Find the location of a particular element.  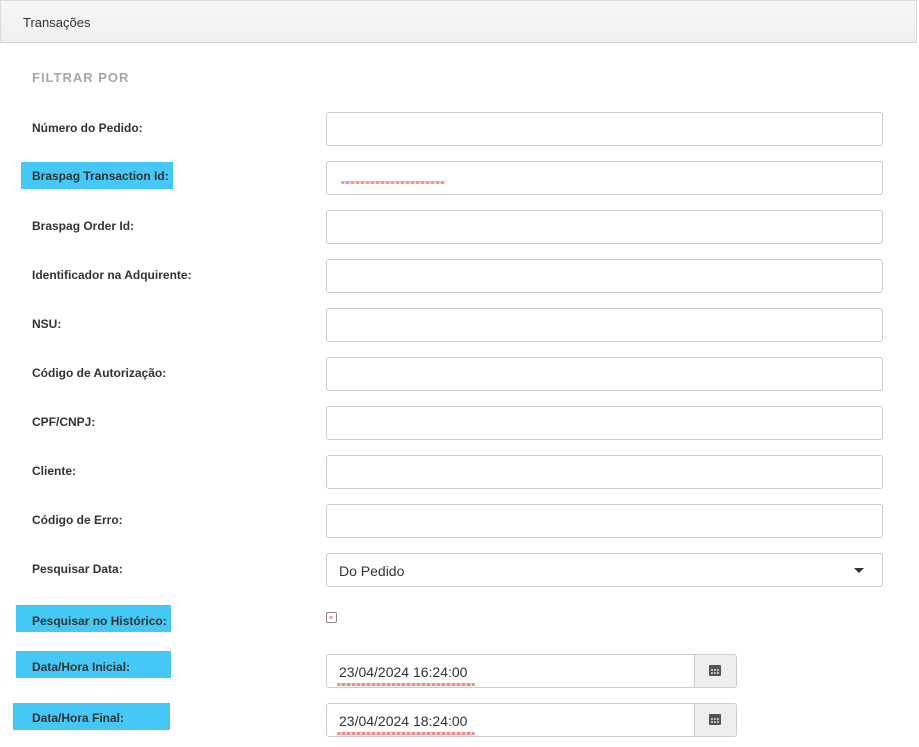

erro-row: Código de Erro: is located at coordinates (459, 521).